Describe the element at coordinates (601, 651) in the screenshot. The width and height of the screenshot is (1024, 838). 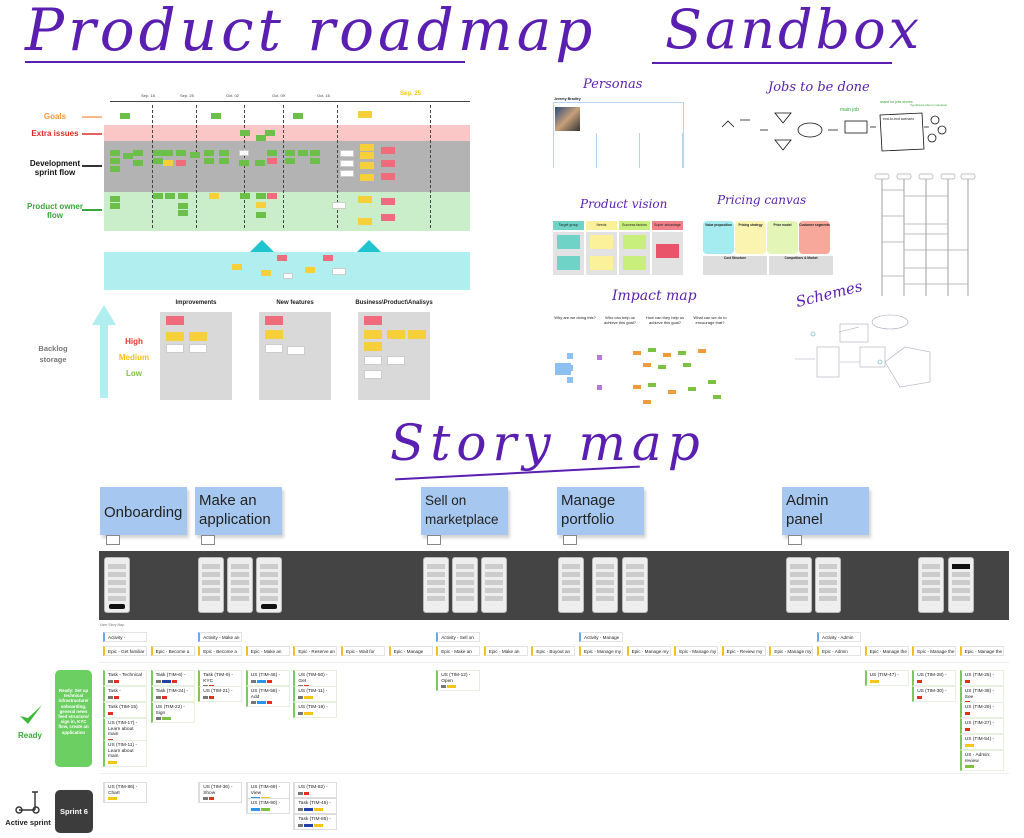
I see `epic-card: Epic - Manage my` at that location.